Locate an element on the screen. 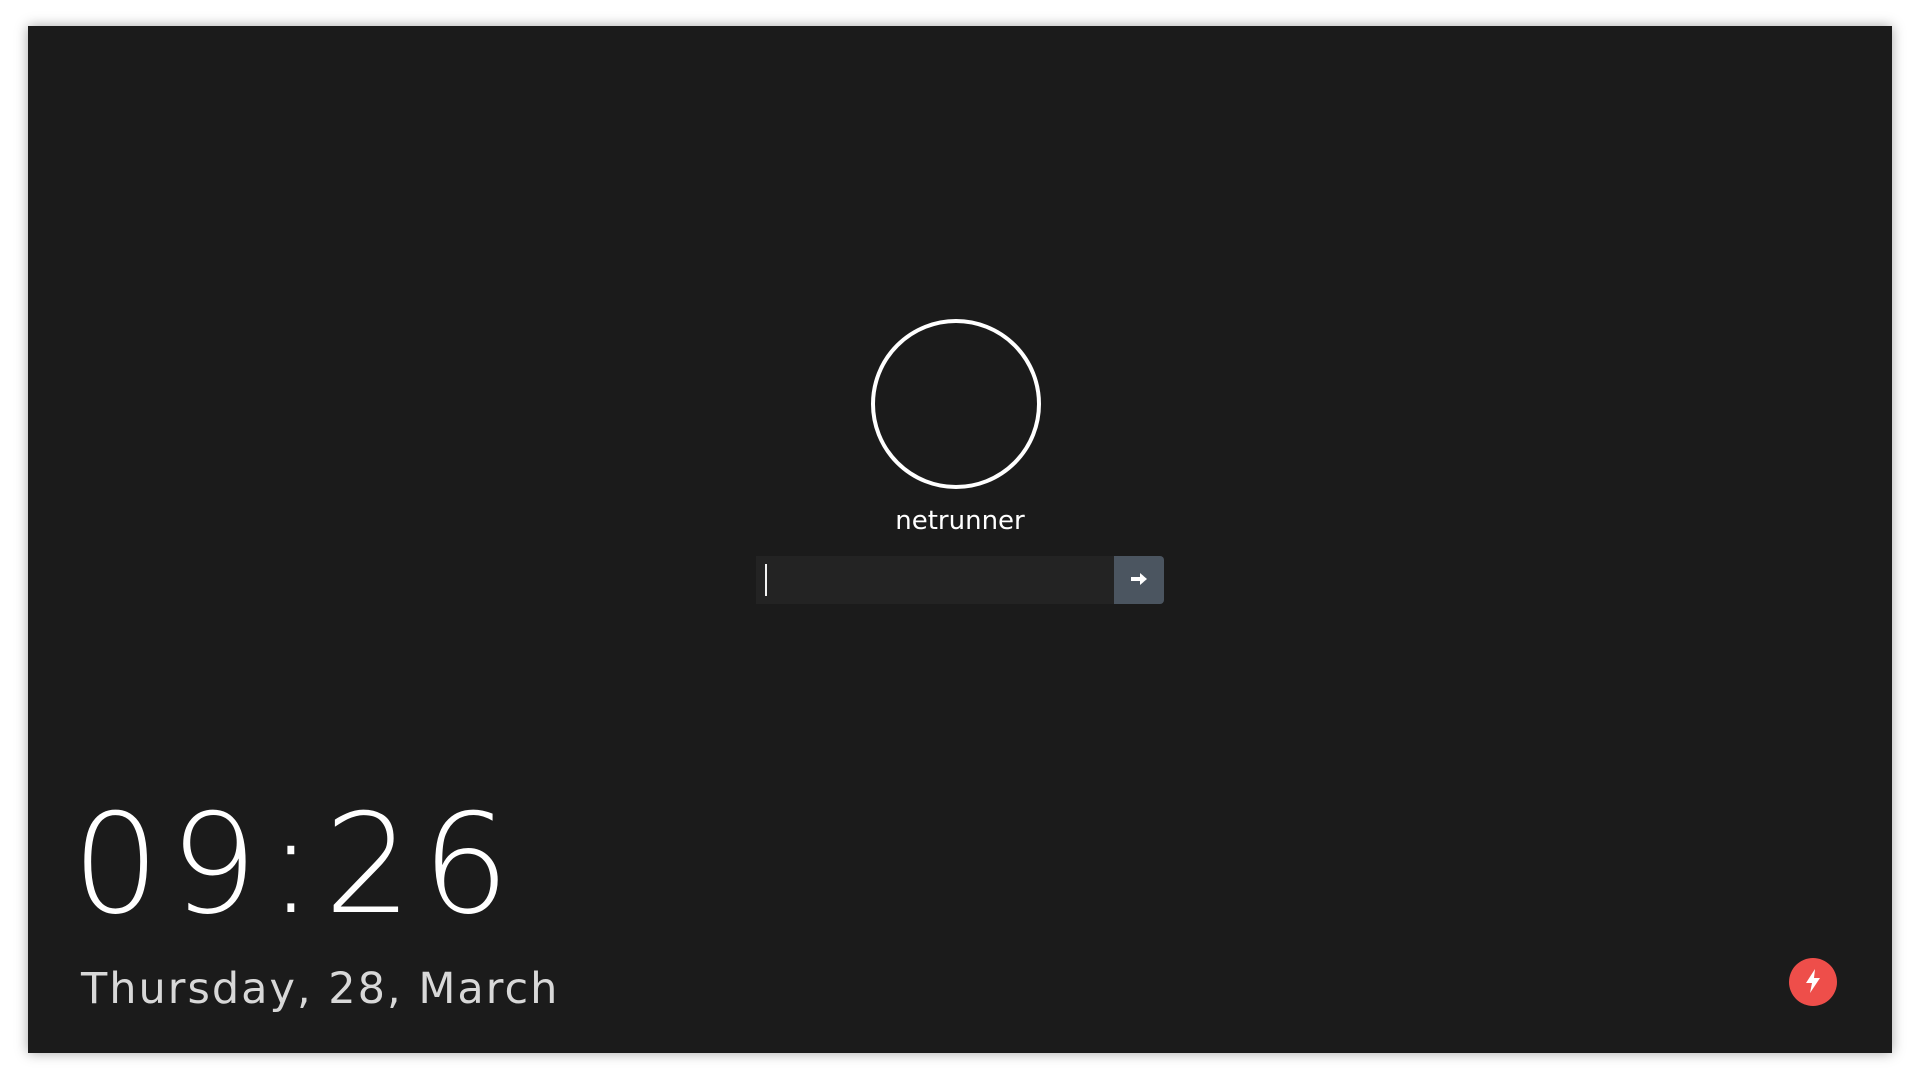 This screenshot has width=1920, height=1080. login-form is located at coordinates (960, 580).